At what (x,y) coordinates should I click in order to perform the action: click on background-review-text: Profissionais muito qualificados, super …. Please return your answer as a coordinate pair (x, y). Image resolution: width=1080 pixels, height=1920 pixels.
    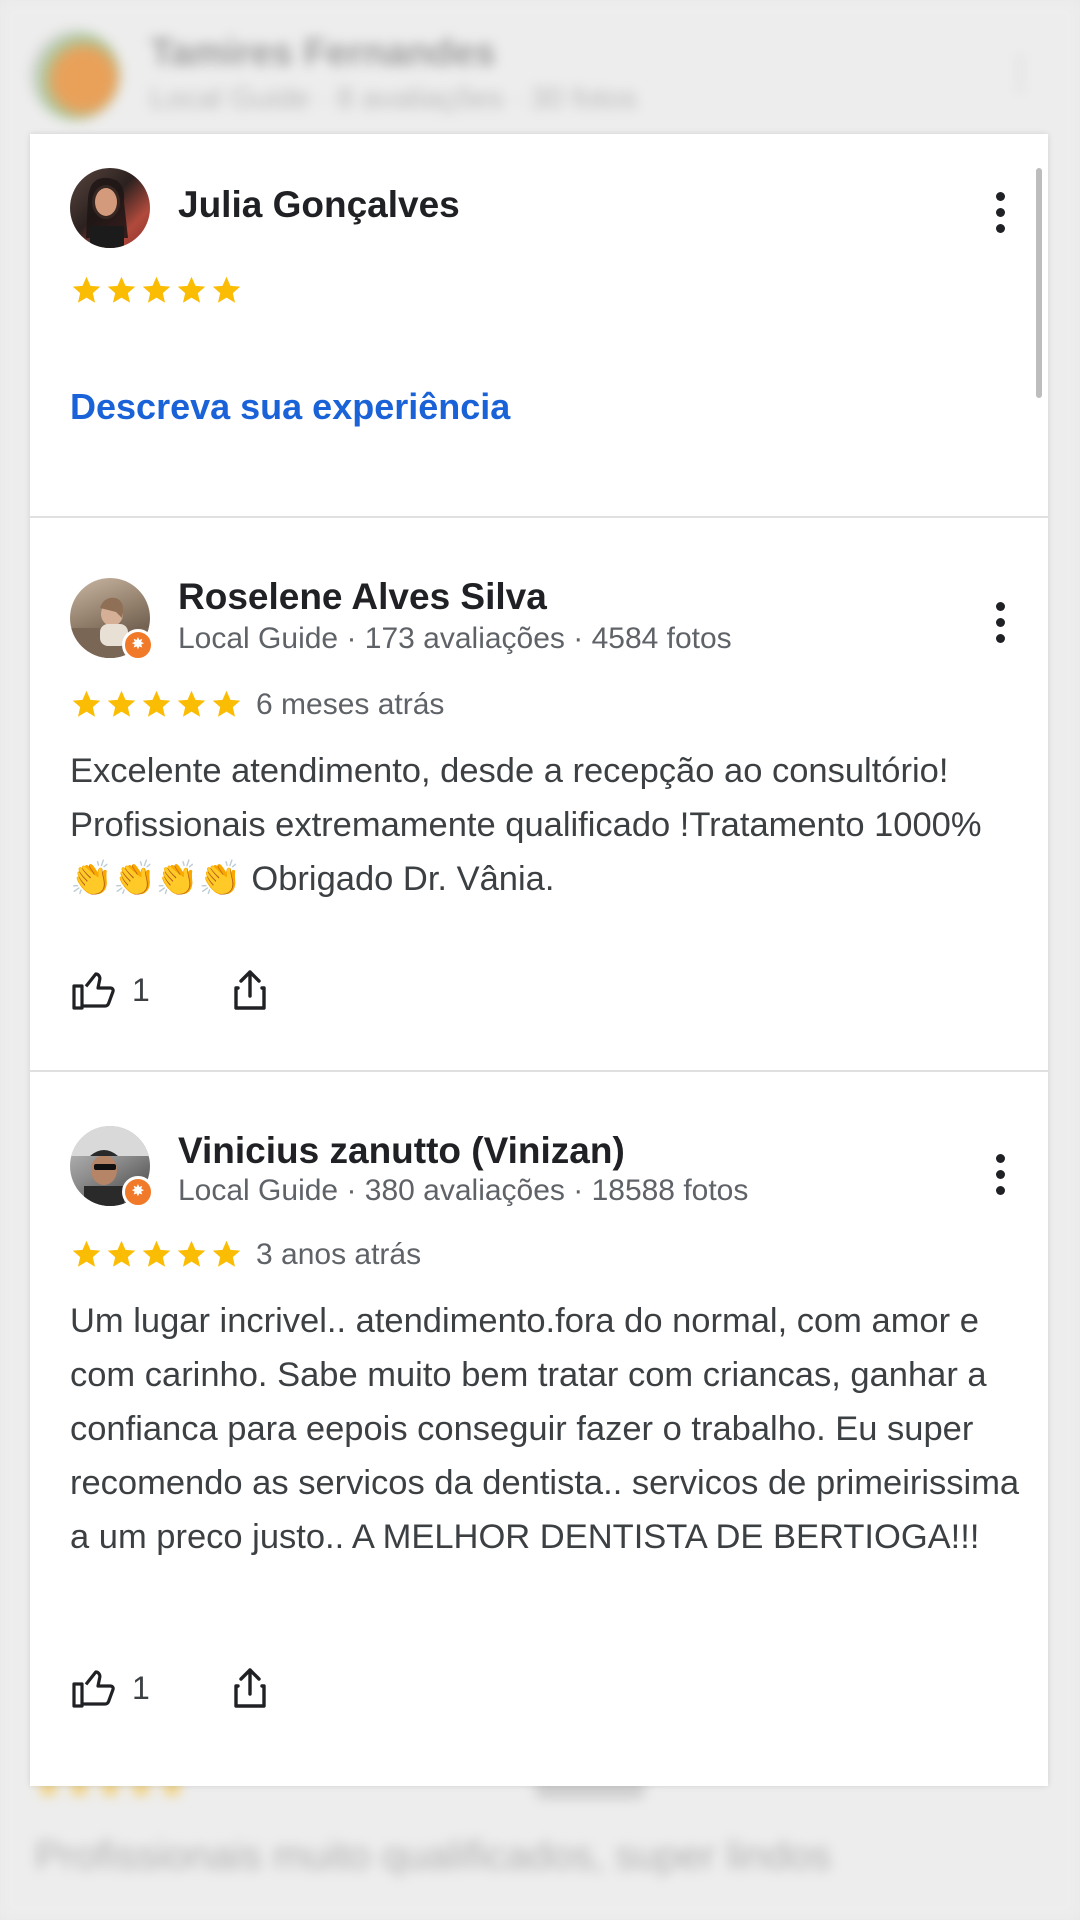
    Looking at the image, I should click on (433, 1856).